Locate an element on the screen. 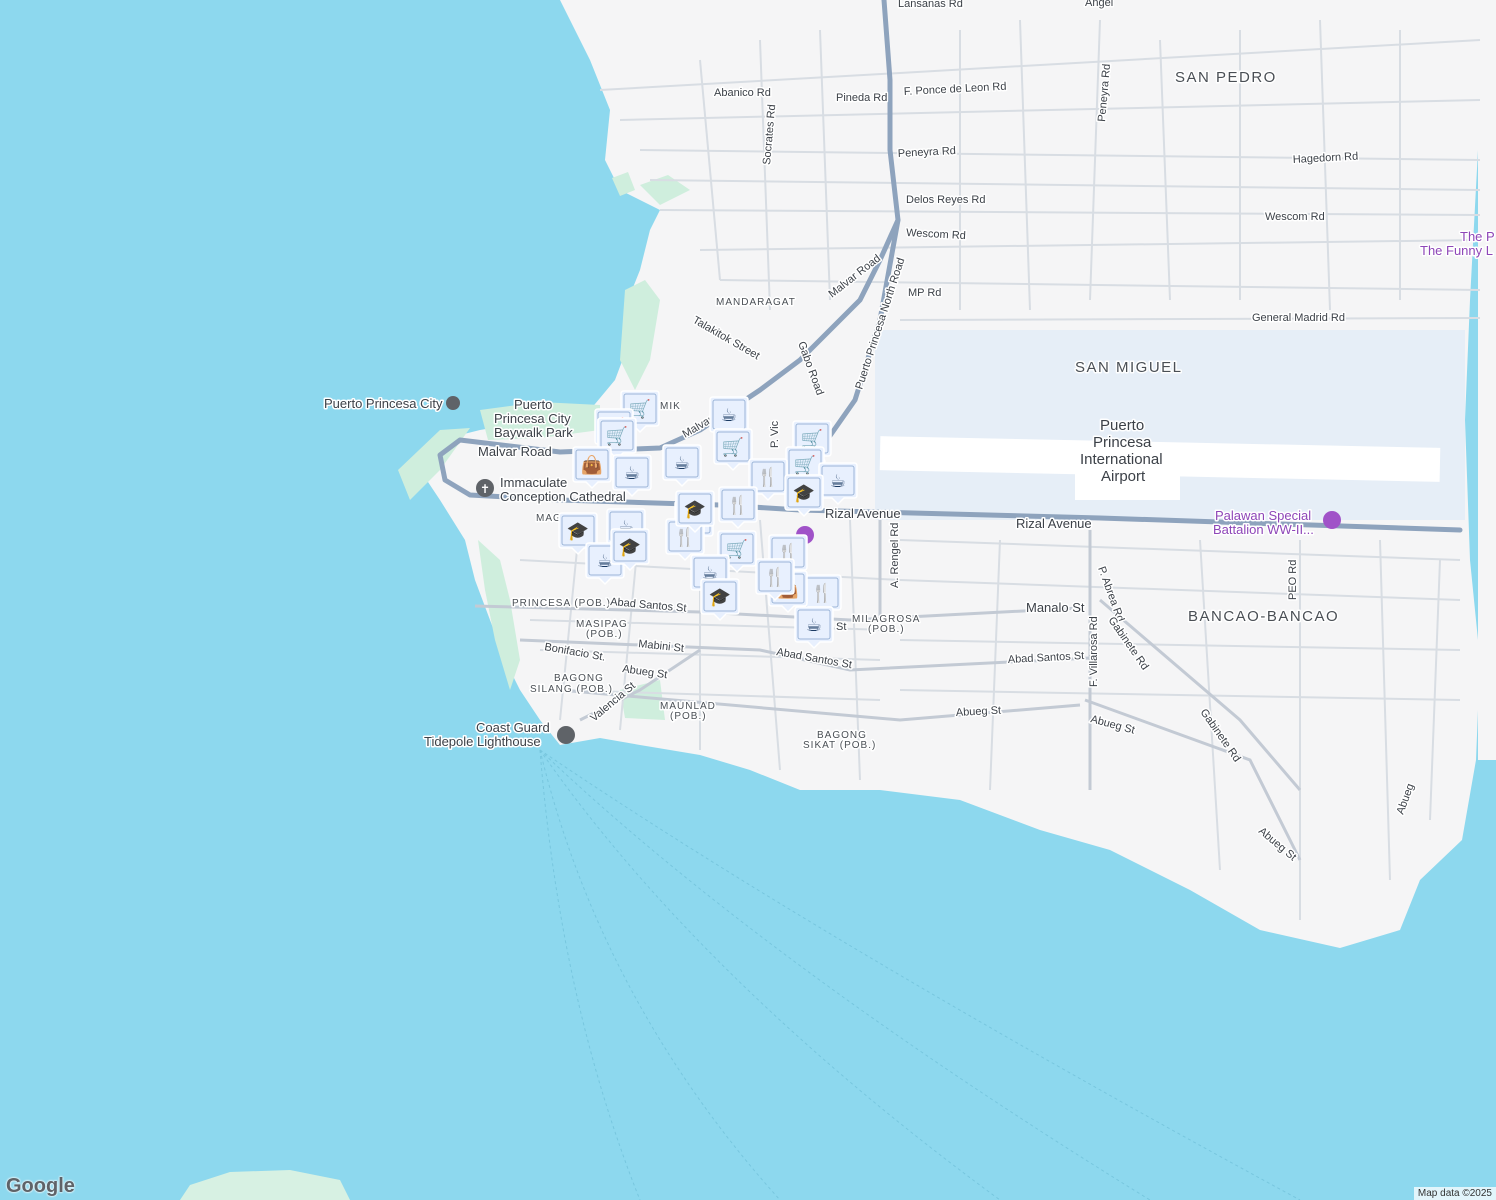 The width and height of the screenshot is (1496, 1200). poi-label-airport: Princesa is located at coordinates (1122, 442).